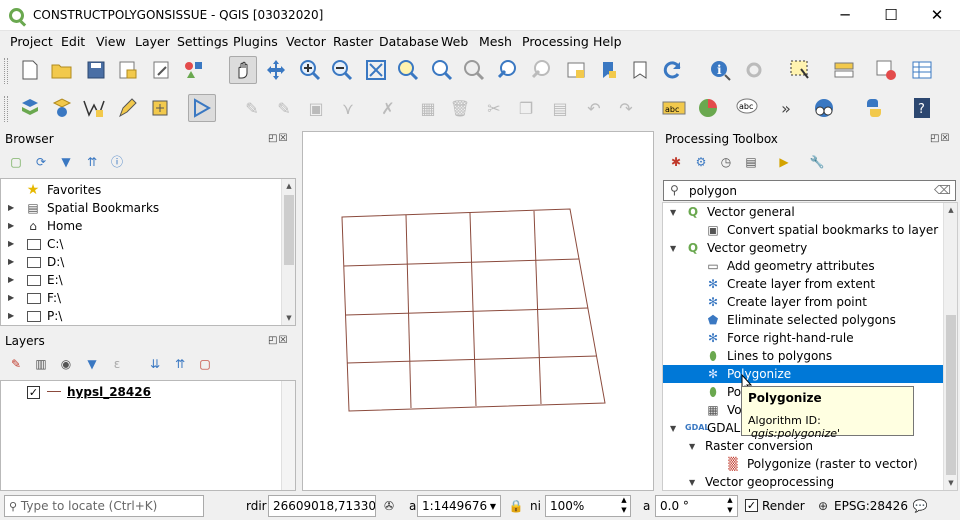 The image size is (960, 520). Describe the element at coordinates (202, 41) in the screenshot. I see `menu-settings: Settings` at that location.